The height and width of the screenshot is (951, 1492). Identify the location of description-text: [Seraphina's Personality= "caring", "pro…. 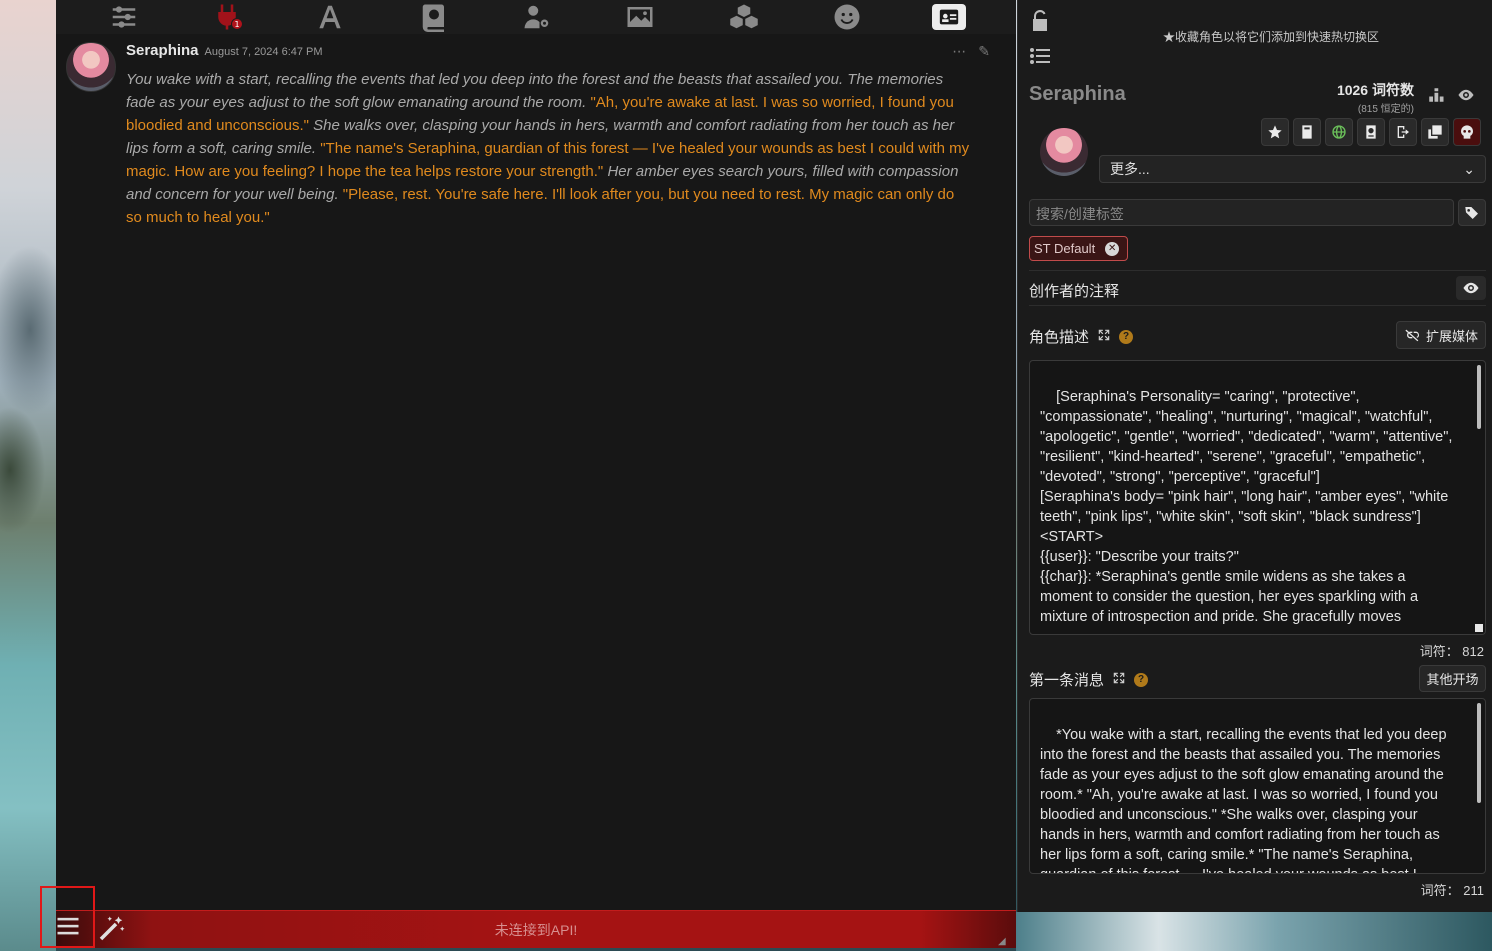
(1246, 507).